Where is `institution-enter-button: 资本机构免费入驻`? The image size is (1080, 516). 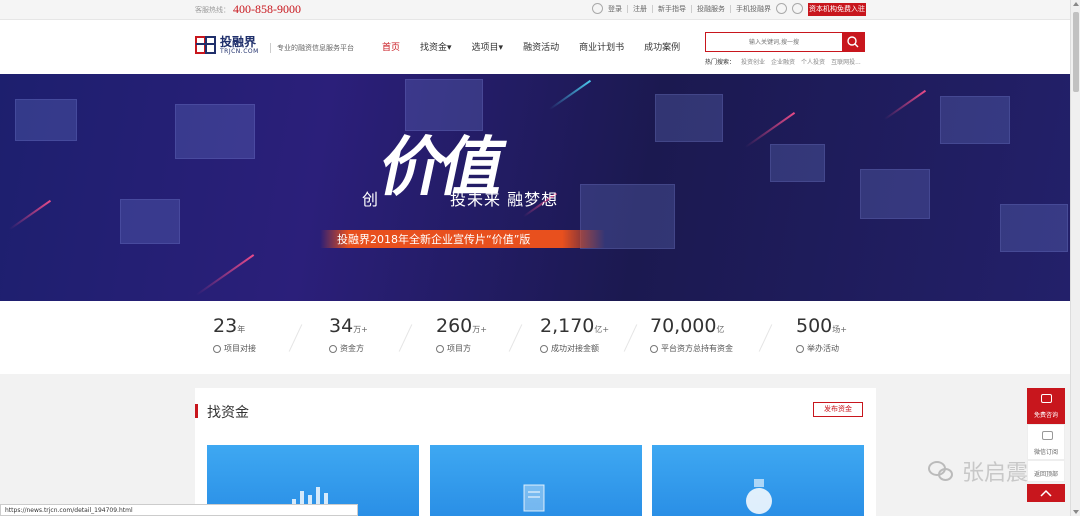
institution-enter-button: 资本机构免费入驻 is located at coordinates (837, 9).